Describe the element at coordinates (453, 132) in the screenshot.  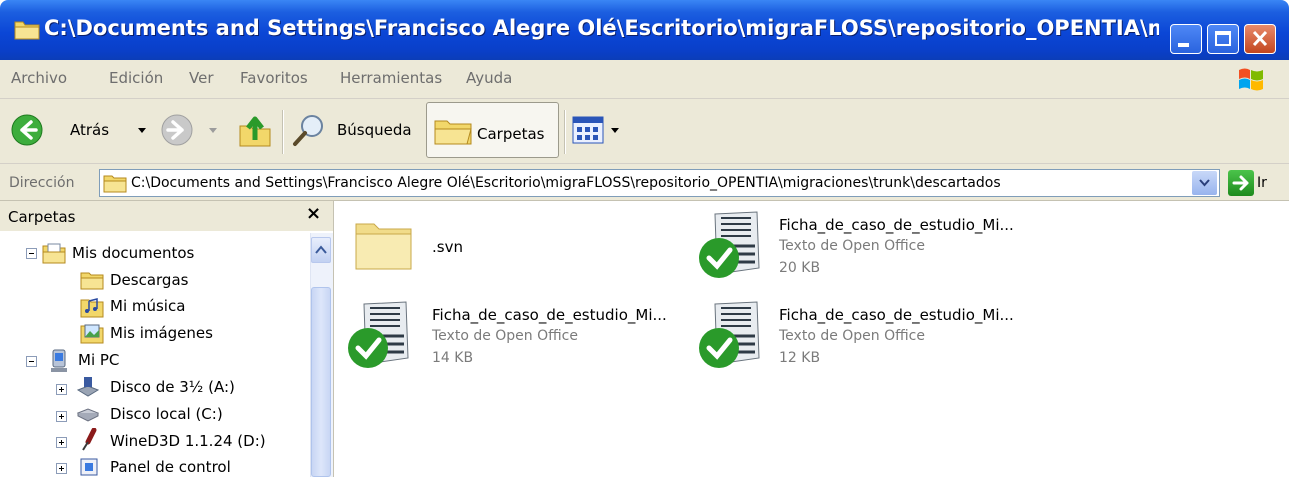
I see `folders-icon` at that location.